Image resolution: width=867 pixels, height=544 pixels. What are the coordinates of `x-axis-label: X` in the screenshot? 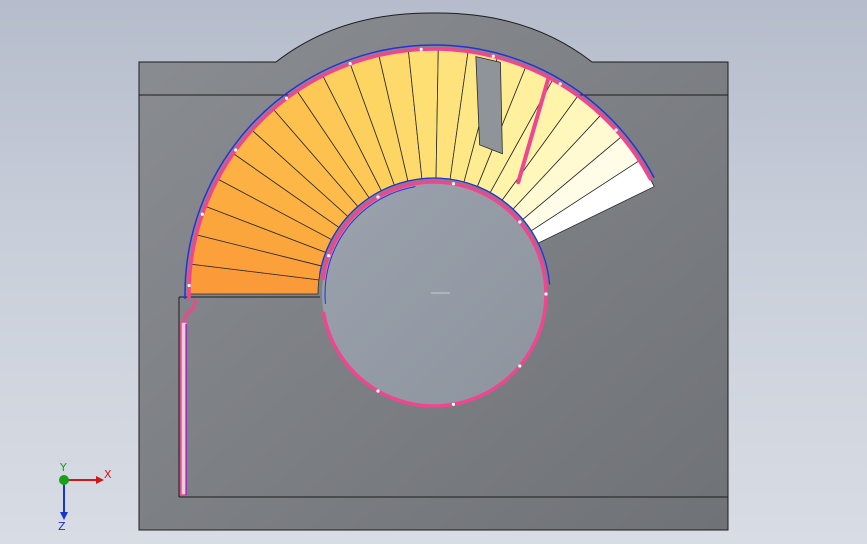 It's located at (108, 474).